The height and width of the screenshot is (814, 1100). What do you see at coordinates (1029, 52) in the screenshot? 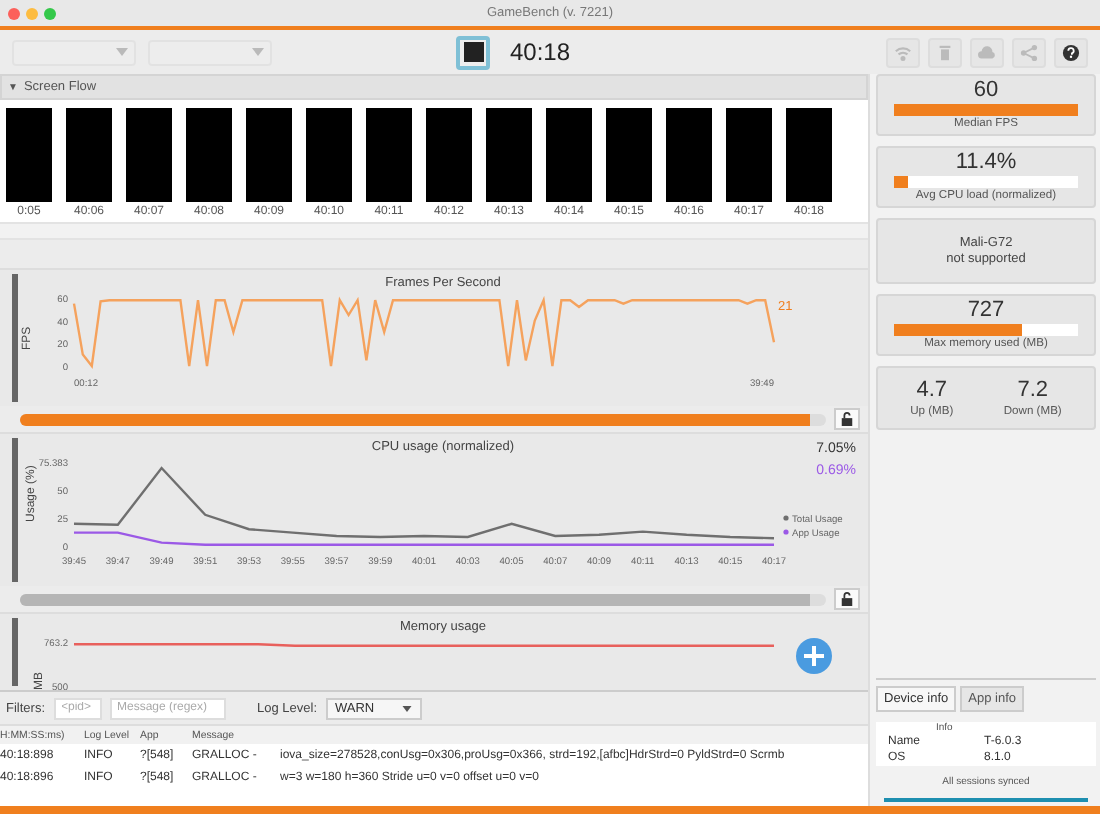
I see `share-icon` at bounding box center [1029, 52].